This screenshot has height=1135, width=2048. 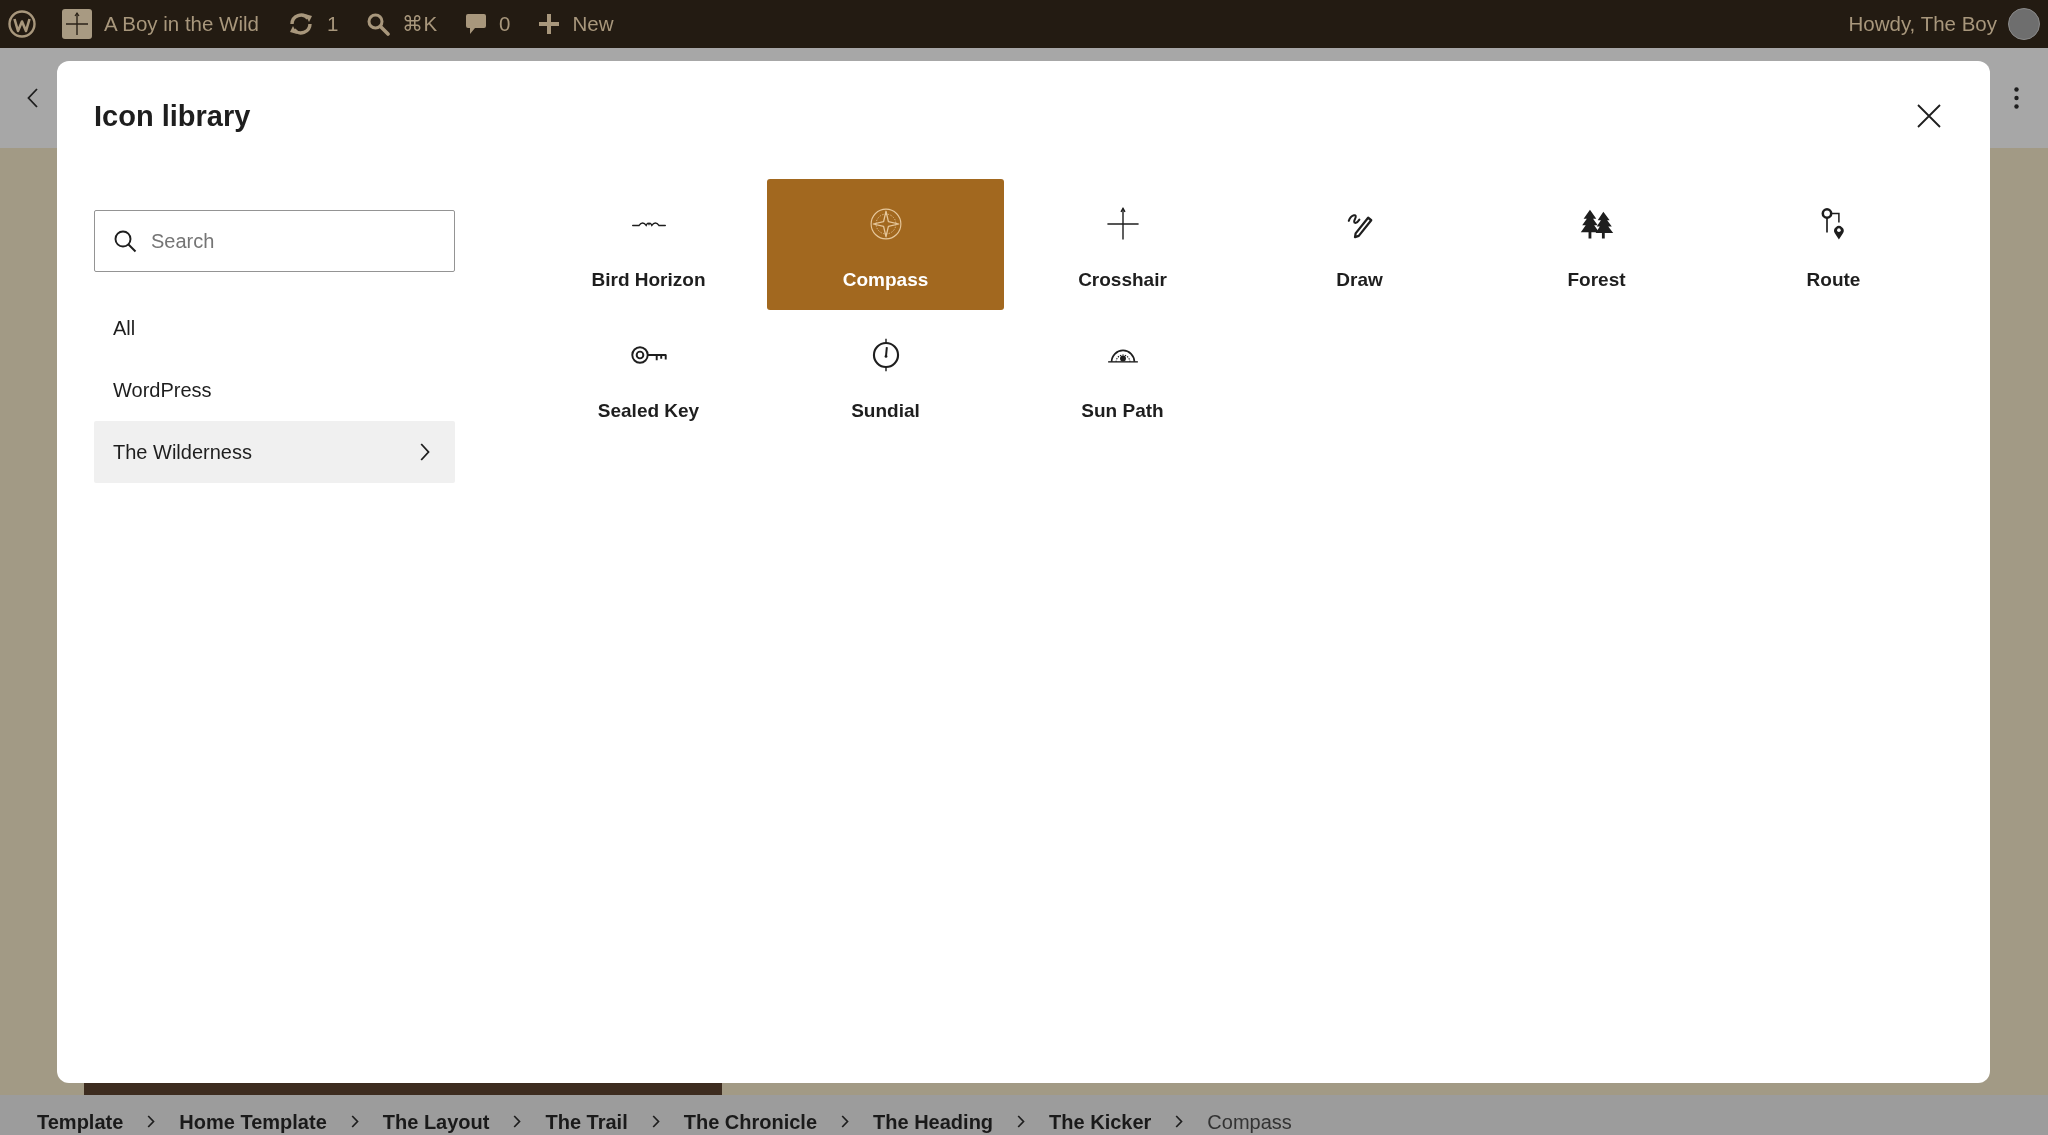 What do you see at coordinates (1100, 1121) in the screenshot?
I see `breadcrumb-link: The Kicker` at bounding box center [1100, 1121].